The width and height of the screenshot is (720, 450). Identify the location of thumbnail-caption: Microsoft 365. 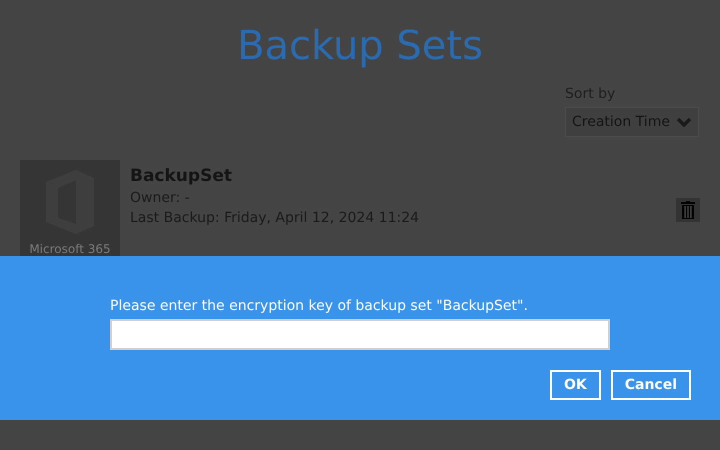
(70, 249).